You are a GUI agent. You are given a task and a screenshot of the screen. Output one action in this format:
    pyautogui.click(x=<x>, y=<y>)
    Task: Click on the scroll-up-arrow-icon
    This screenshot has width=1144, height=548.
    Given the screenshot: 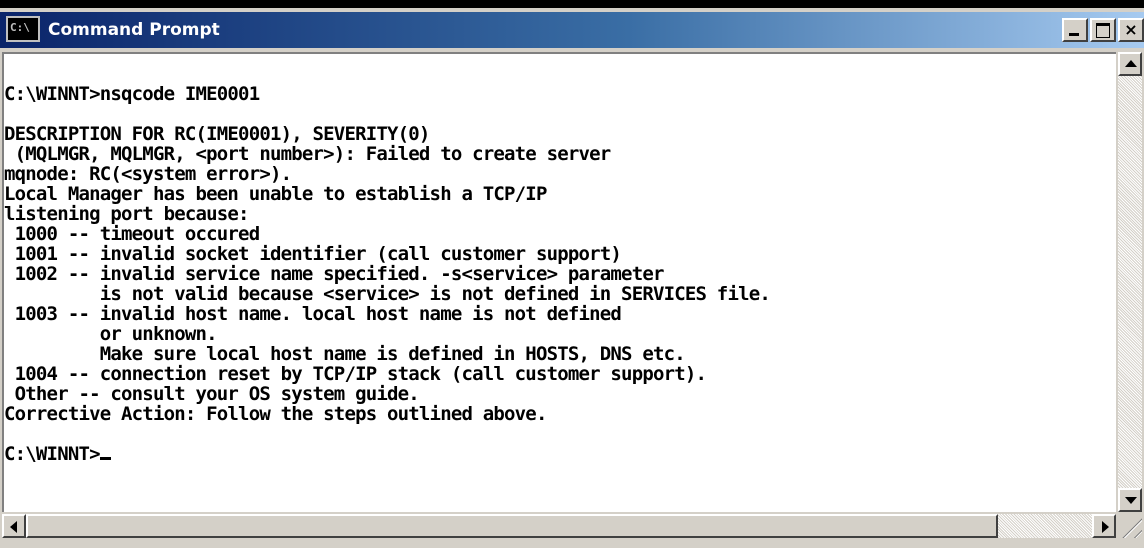 What is the action you would take?
    pyautogui.click(x=1131, y=63)
    